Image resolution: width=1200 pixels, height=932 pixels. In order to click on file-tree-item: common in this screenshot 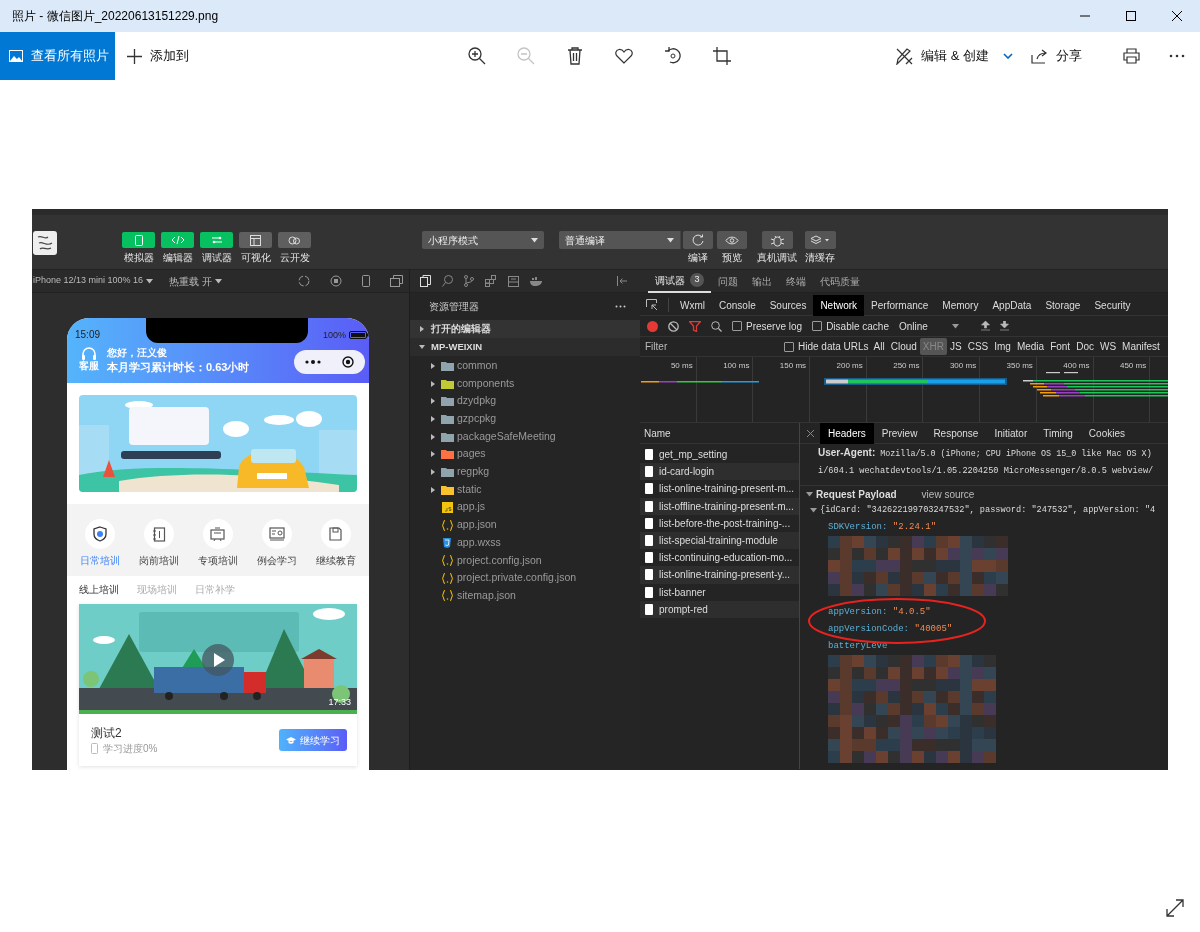, I will do `click(525, 366)`.